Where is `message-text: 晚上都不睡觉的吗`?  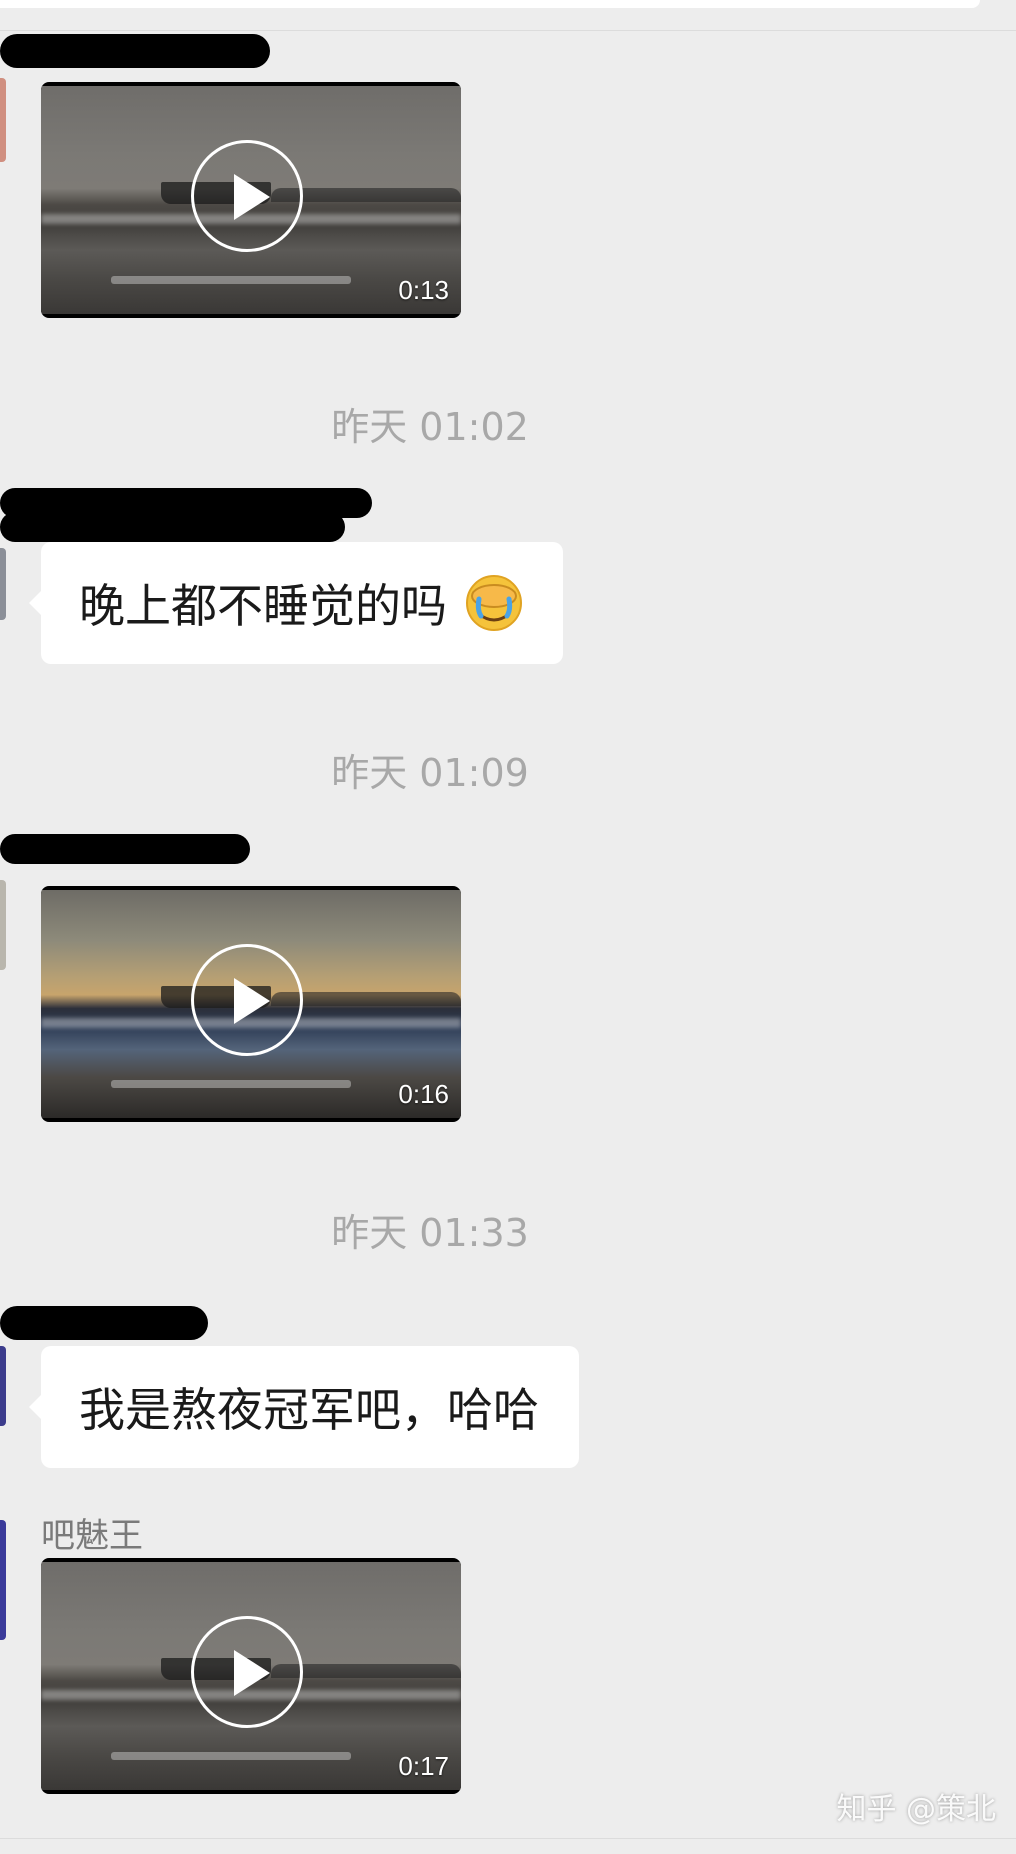
message-text: 晚上都不睡觉的吗 is located at coordinates (263, 606).